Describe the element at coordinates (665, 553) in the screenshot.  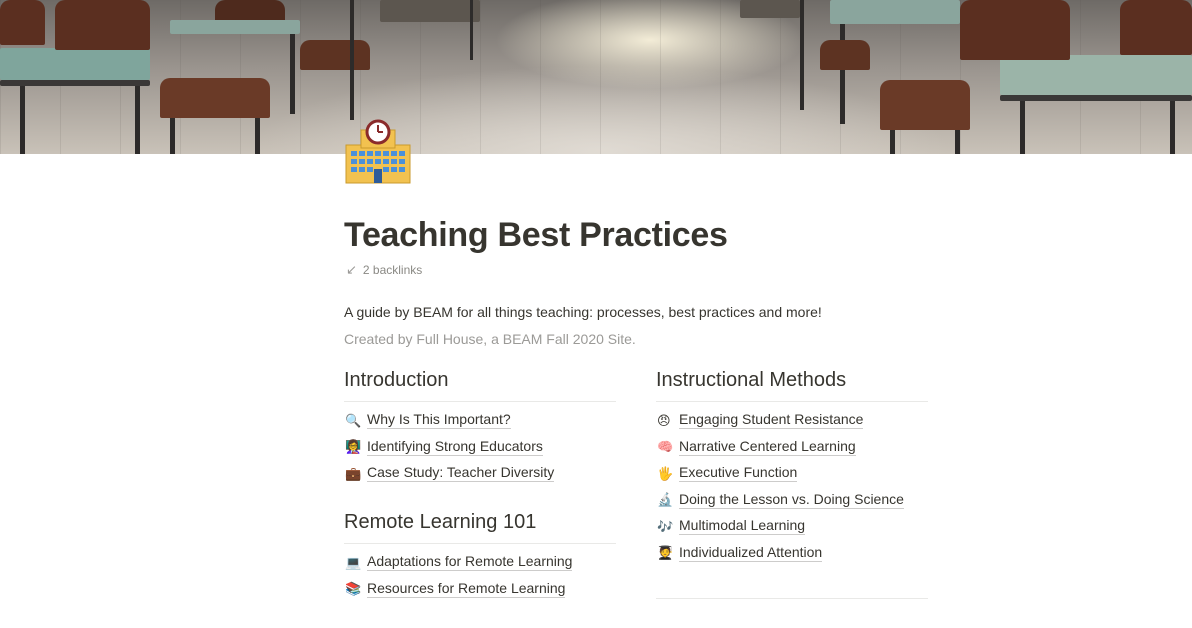
I see `student-icon: 🧑‍🎓` at that location.